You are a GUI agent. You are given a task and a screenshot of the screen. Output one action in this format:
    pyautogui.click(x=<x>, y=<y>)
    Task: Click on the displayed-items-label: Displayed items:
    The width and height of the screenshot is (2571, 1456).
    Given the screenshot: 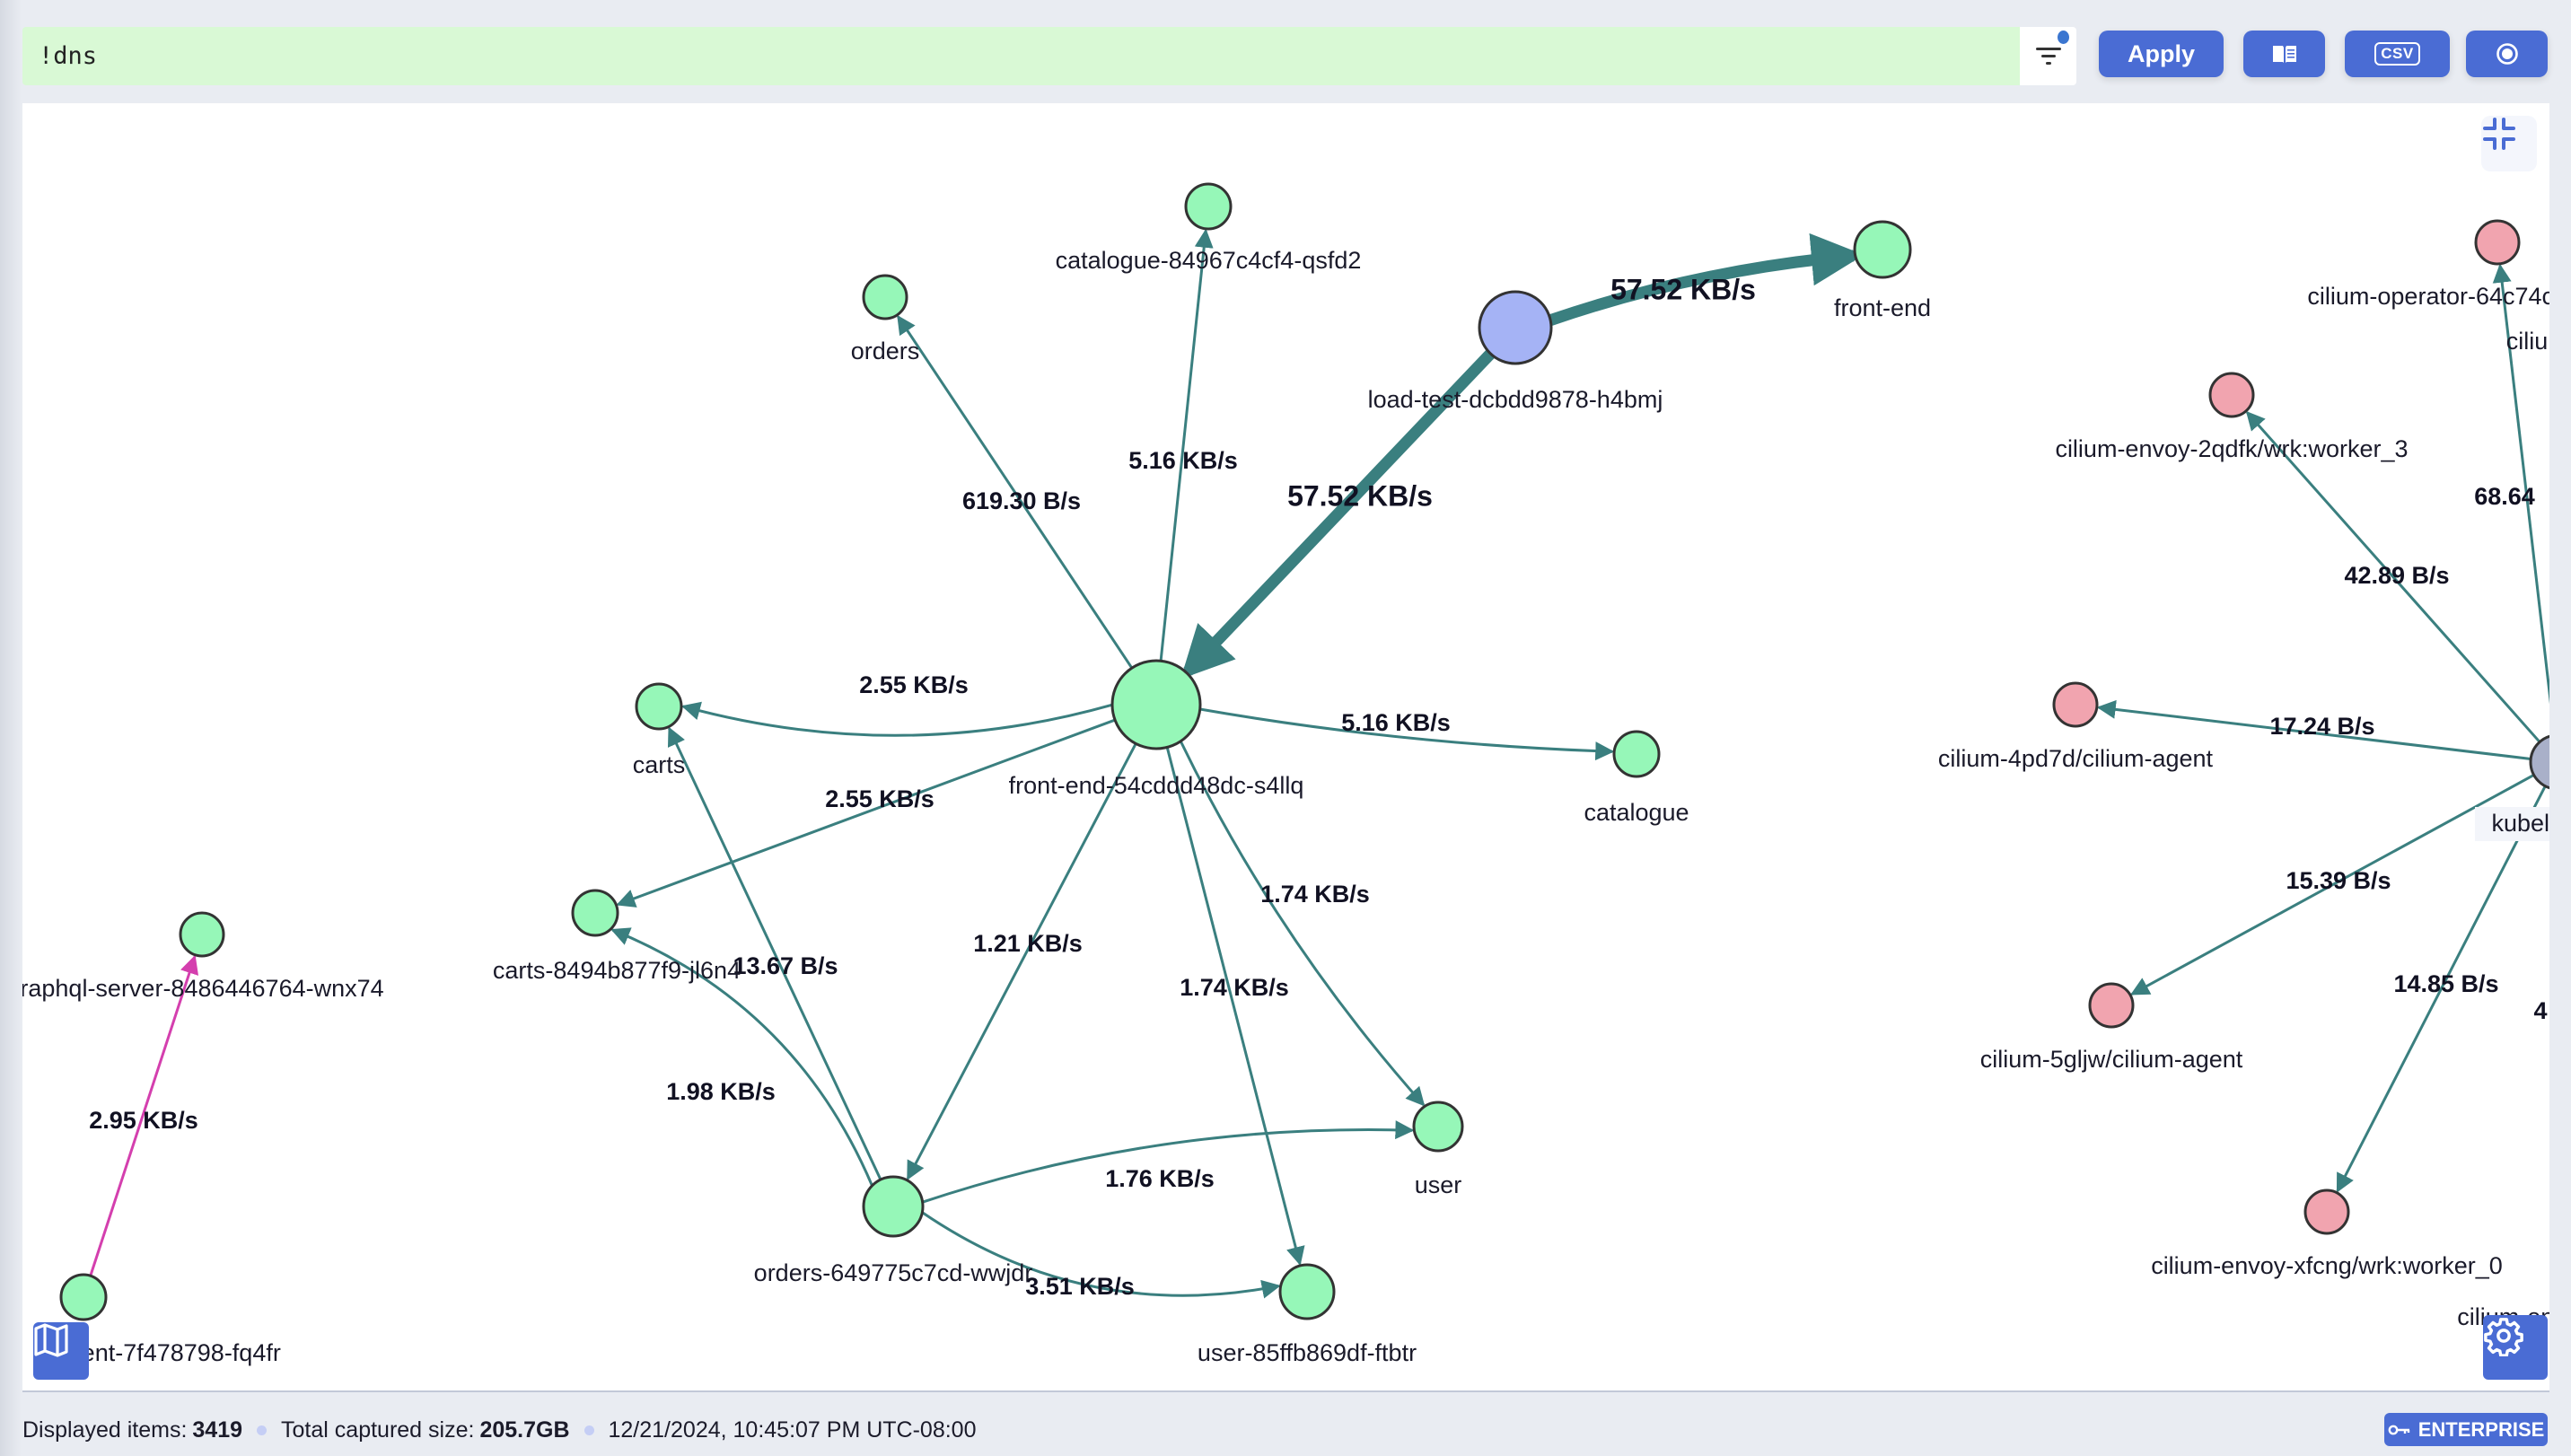 What is the action you would take?
    pyautogui.click(x=105, y=1430)
    